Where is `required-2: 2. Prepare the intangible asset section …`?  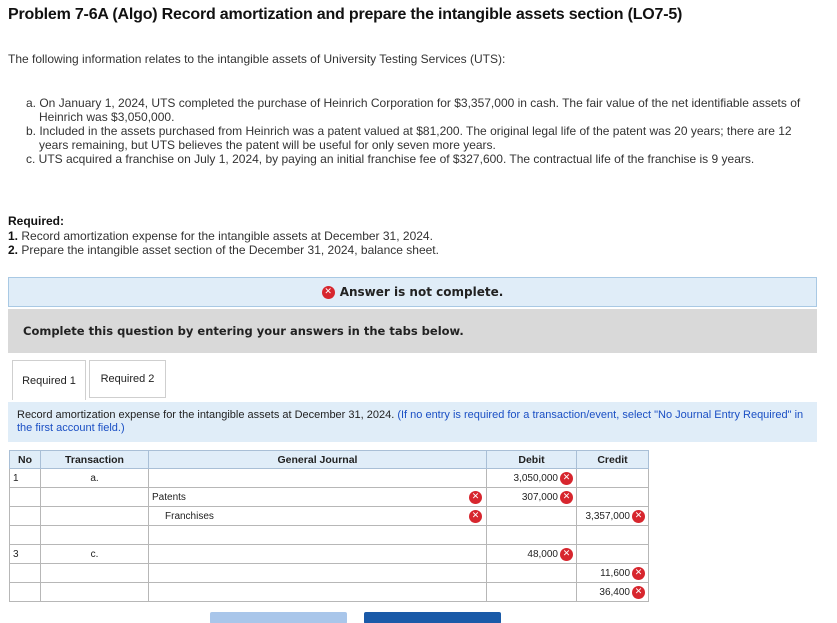
required-2: 2. Prepare the intangible asset section … is located at coordinates (223, 250).